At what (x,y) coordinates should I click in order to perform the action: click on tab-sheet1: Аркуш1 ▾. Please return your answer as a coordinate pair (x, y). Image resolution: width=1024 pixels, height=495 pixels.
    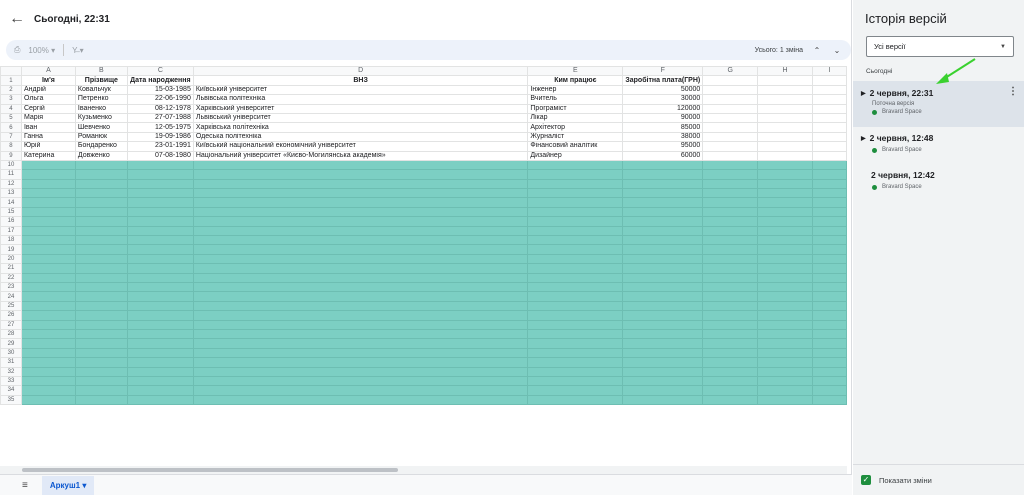
    Looking at the image, I should click on (68, 485).